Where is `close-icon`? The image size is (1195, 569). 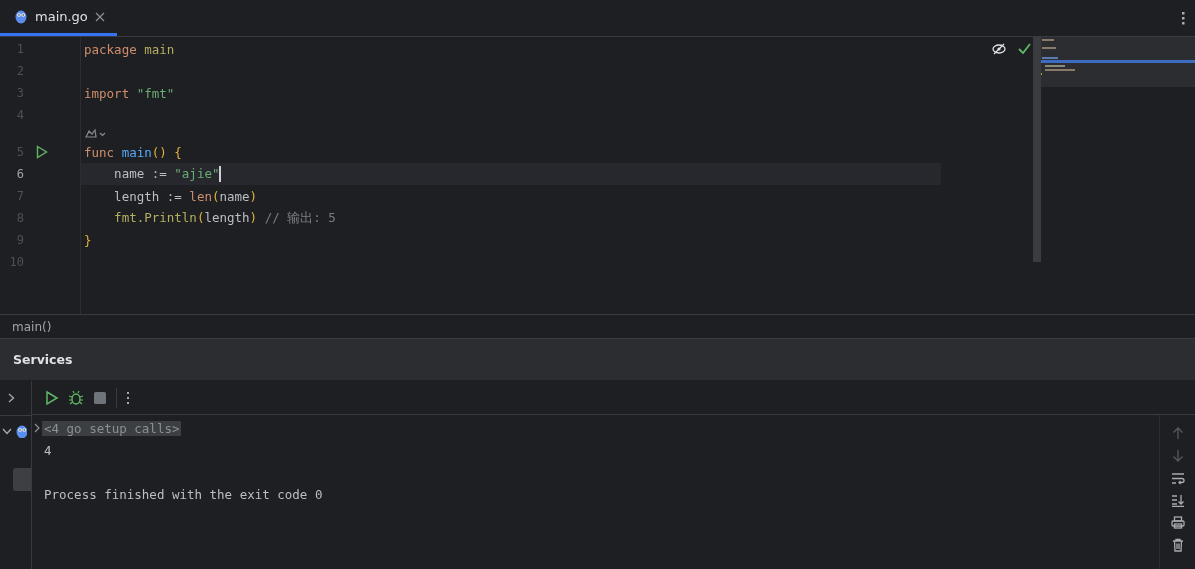
close-icon is located at coordinates (99, 16).